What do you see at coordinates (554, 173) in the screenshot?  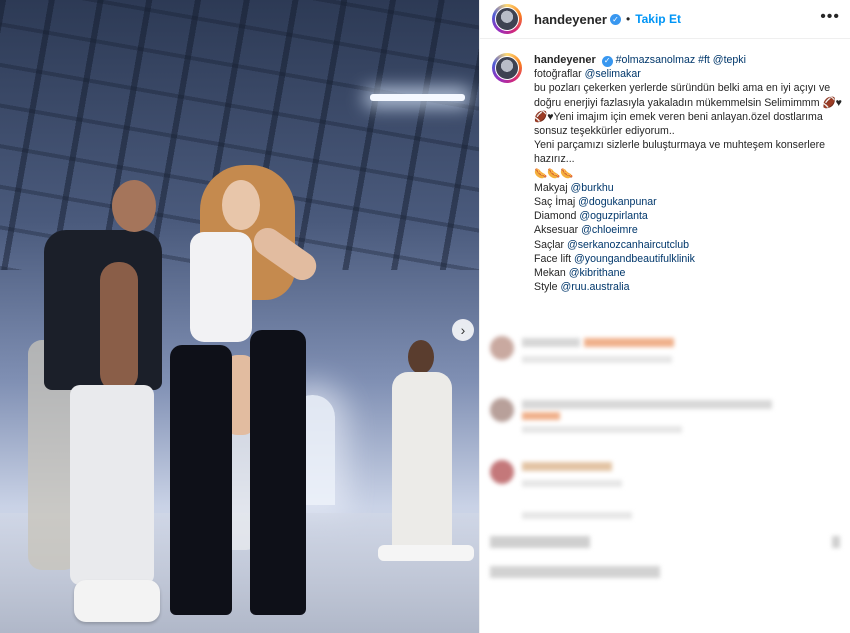 I see `caption-line-text: 🌭🌭🌭` at bounding box center [554, 173].